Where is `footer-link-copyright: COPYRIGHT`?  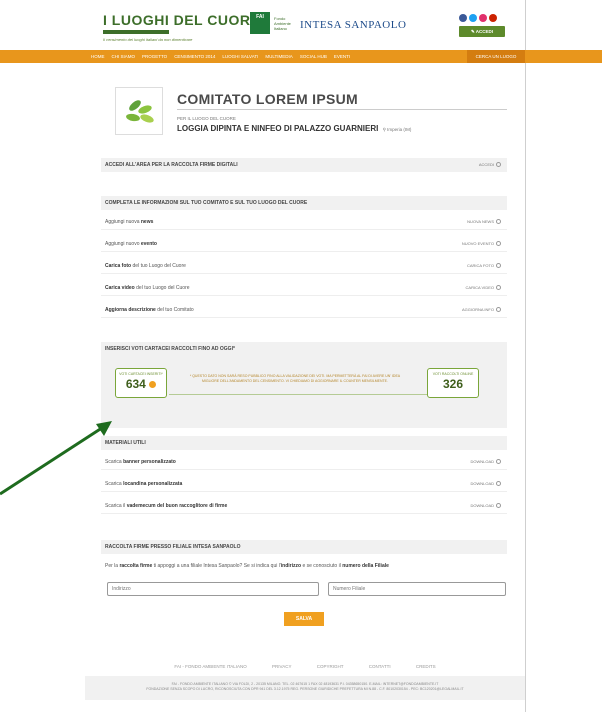
footer-link-copyright: COPYRIGHT is located at coordinates (330, 666).